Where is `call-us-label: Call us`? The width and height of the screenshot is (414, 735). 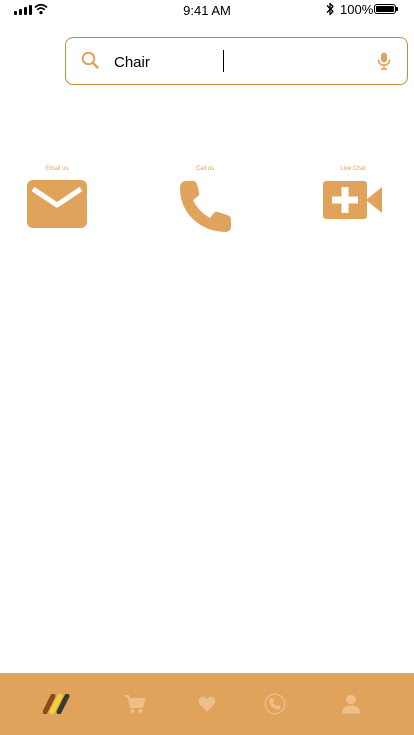
call-us-label: Call us is located at coordinates (205, 169).